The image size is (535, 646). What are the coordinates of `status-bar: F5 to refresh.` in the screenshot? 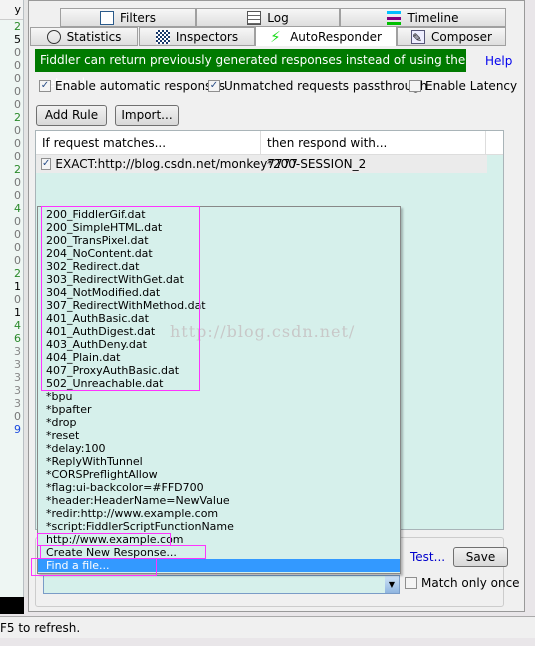 It's located at (267, 627).